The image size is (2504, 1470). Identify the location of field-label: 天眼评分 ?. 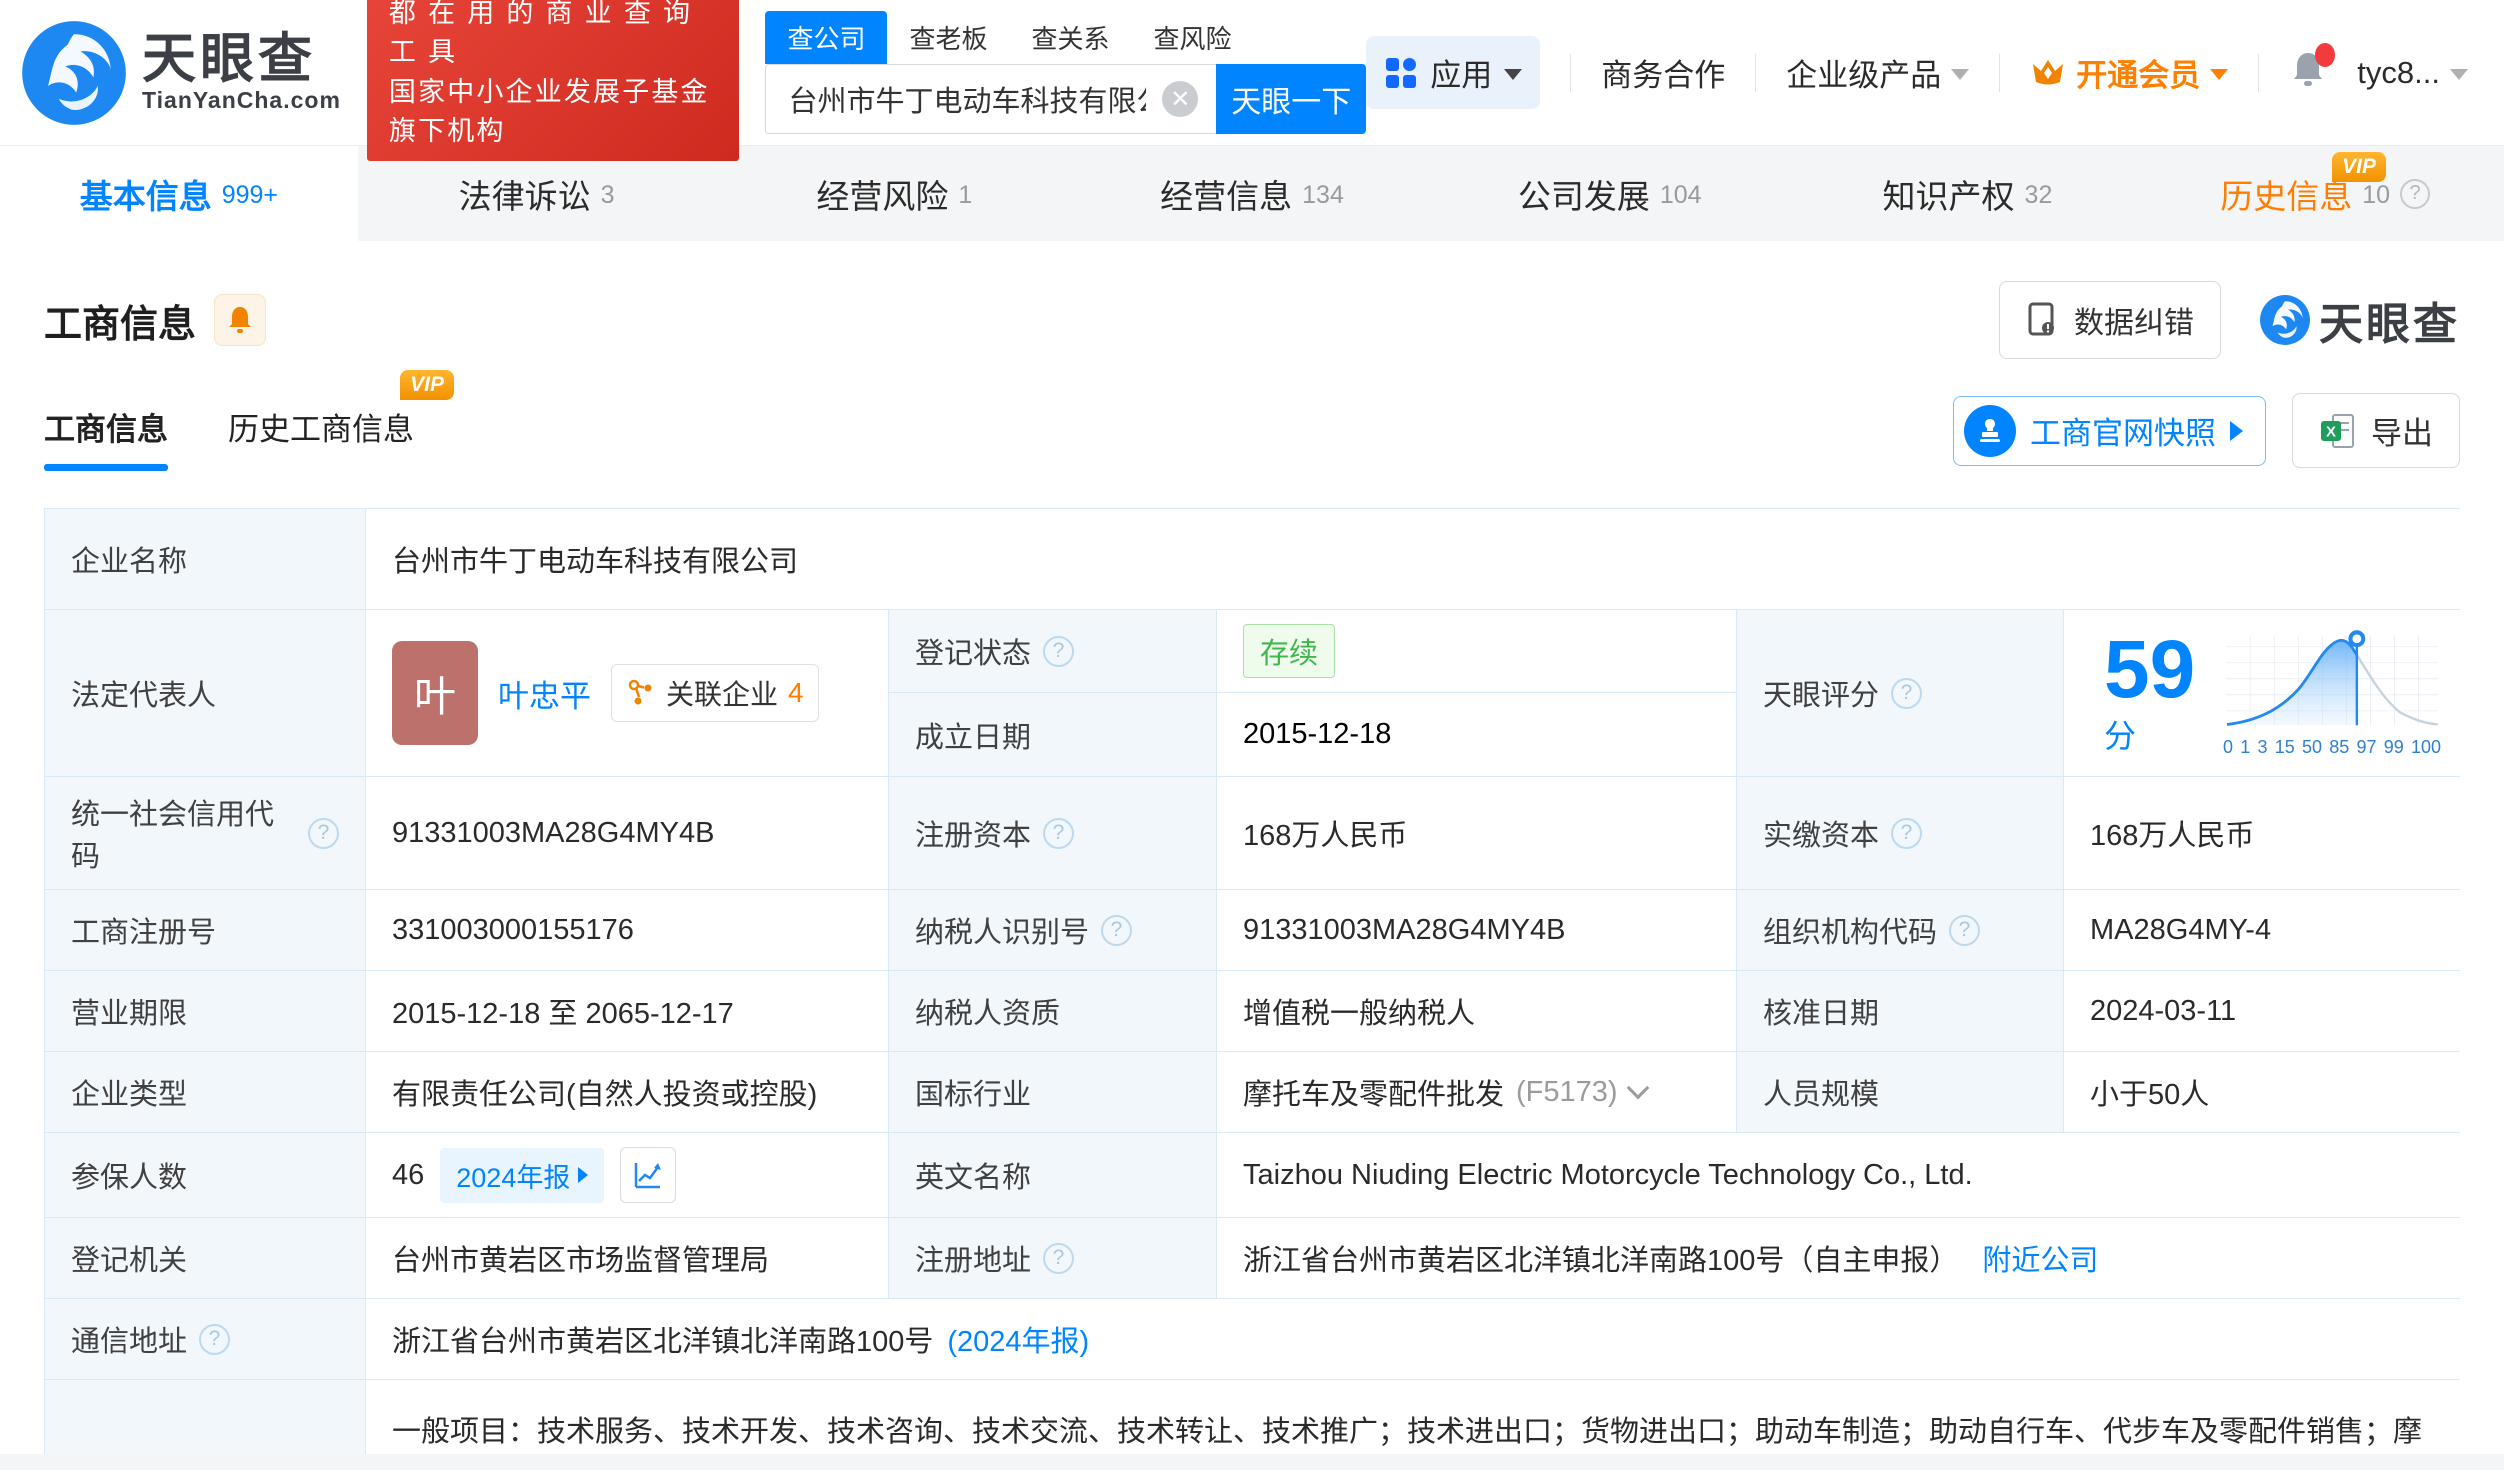
(1900, 693).